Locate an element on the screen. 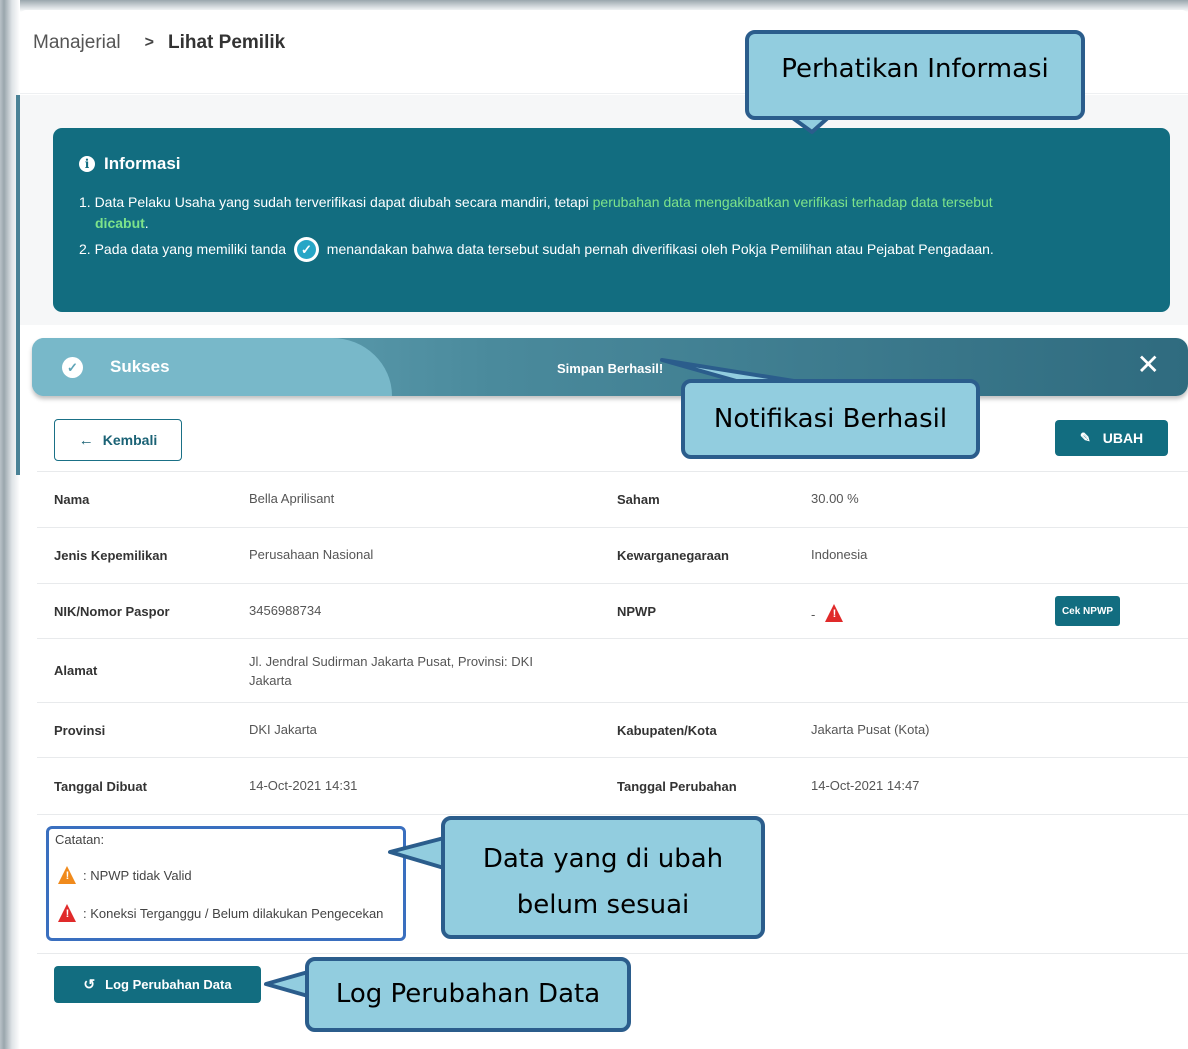  callout-notes-line2: belum sesuai is located at coordinates (603, 905).